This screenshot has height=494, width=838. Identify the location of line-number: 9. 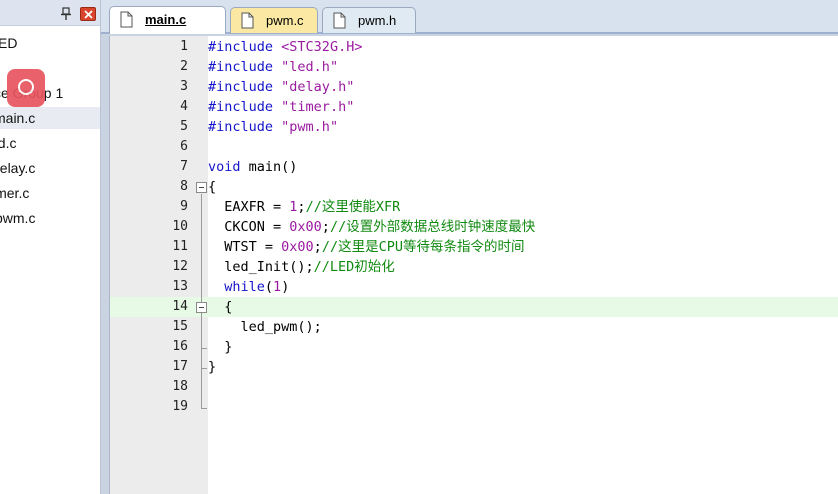
(184, 206).